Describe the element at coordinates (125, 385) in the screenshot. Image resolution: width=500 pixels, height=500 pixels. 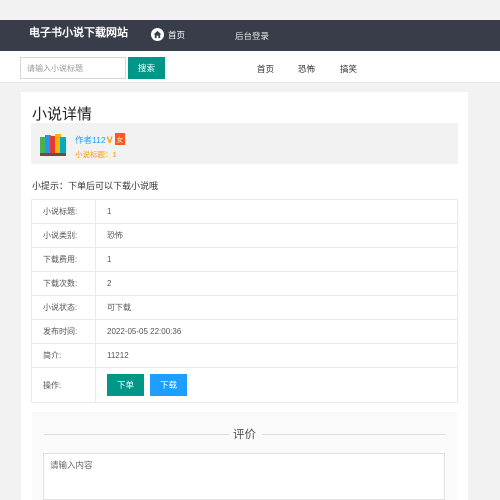
I see `order-button: 下单` at that location.